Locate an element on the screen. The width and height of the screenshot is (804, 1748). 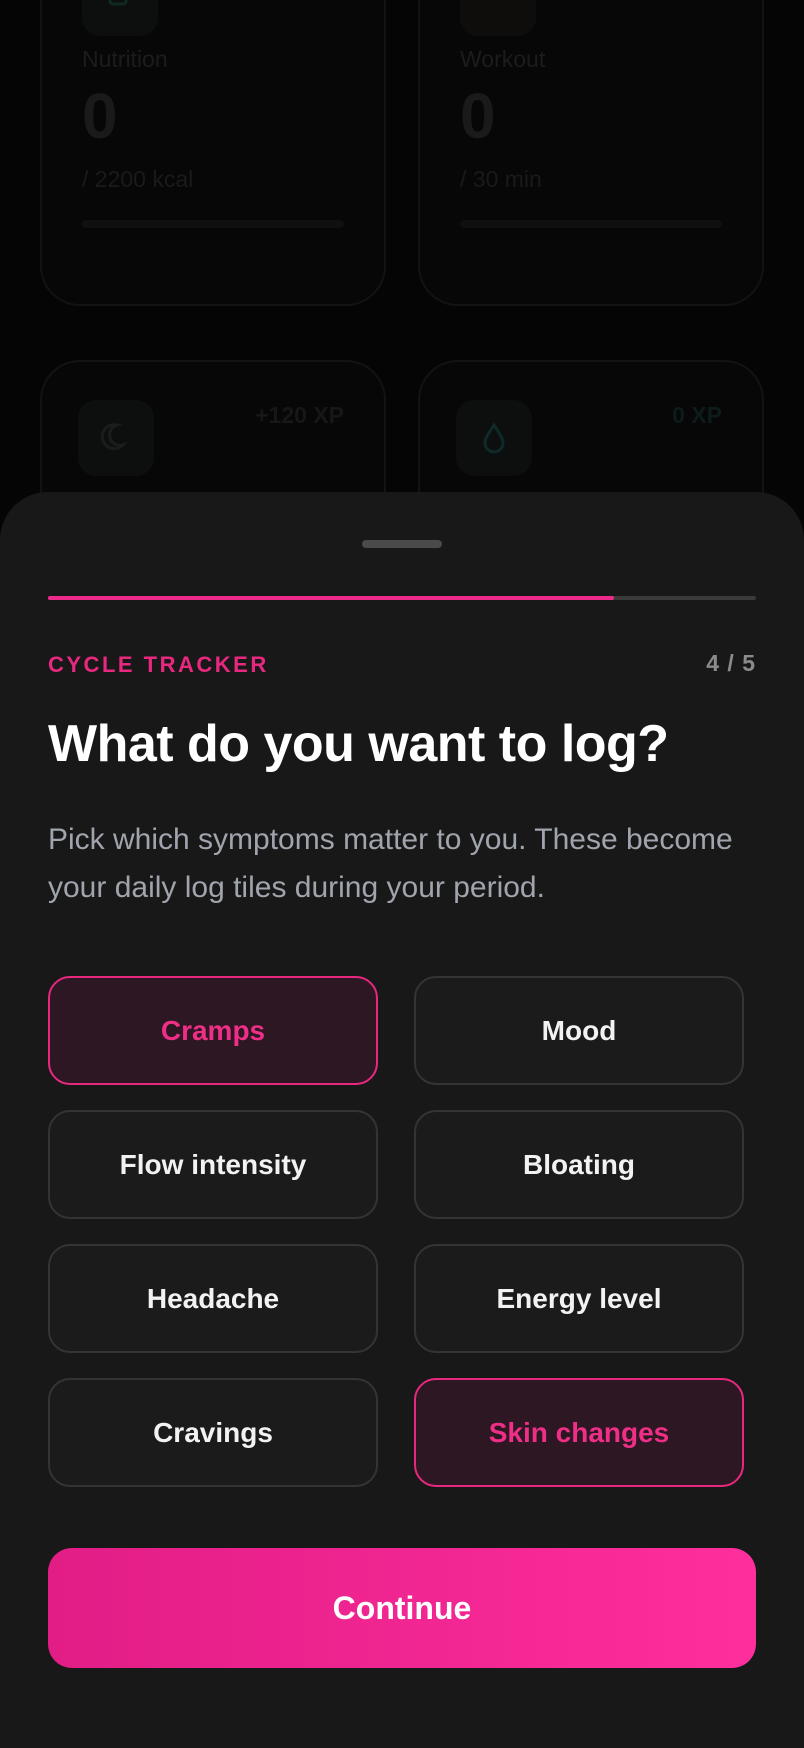
option-cramps: Cramps is located at coordinates (213, 1030).